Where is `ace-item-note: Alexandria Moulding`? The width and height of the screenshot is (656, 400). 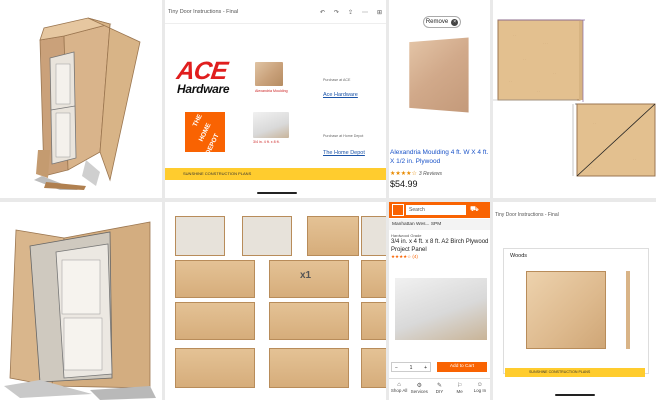
ace-item-note: Alexandria Moulding is located at coordinates (271, 91).